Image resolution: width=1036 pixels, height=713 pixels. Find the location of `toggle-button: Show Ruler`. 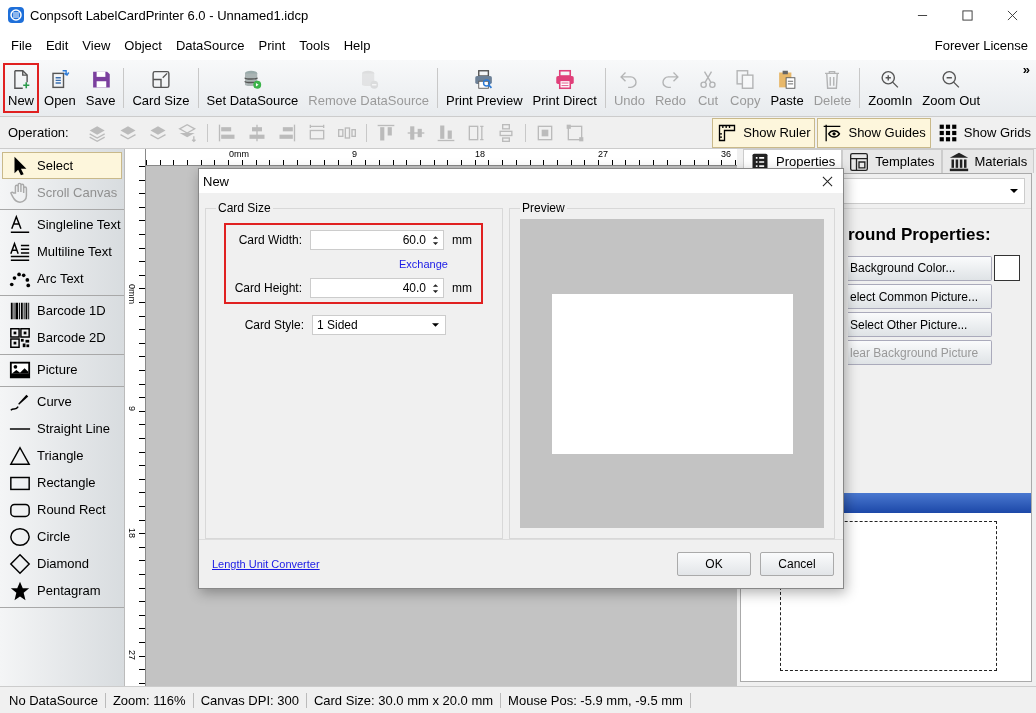

toggle-button: Show Ruler is located at coordinates (764, 132).